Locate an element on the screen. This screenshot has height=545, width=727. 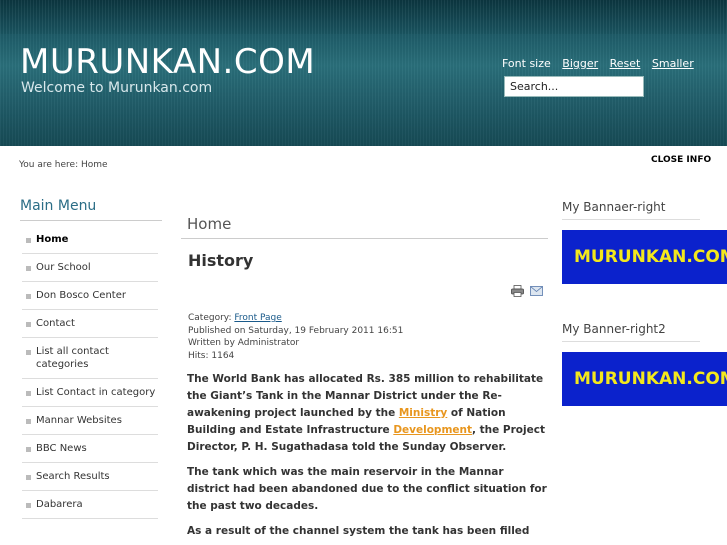
font-size-controls: Font size Bigger Reset Smaller is located at coordinates (598, 63).